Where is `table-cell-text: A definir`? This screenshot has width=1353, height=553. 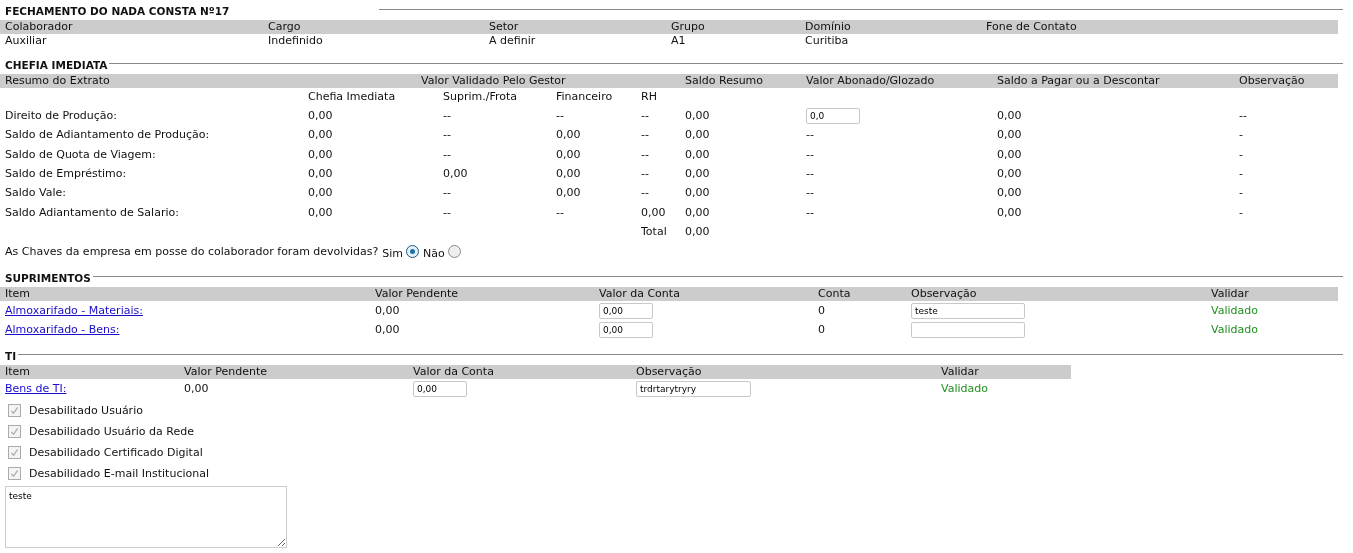 table-cell-text: A definir is located at coordinates (513, 41).